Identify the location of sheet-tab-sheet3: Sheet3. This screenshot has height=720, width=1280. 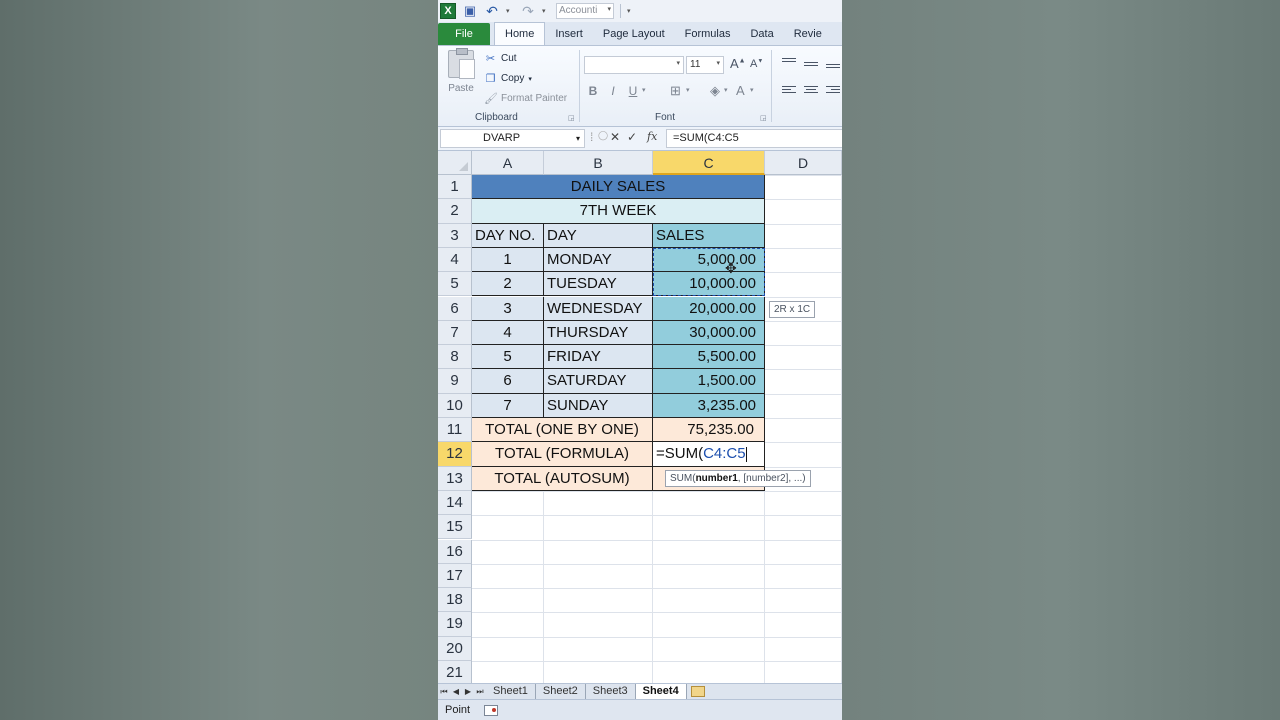
(611, 691).